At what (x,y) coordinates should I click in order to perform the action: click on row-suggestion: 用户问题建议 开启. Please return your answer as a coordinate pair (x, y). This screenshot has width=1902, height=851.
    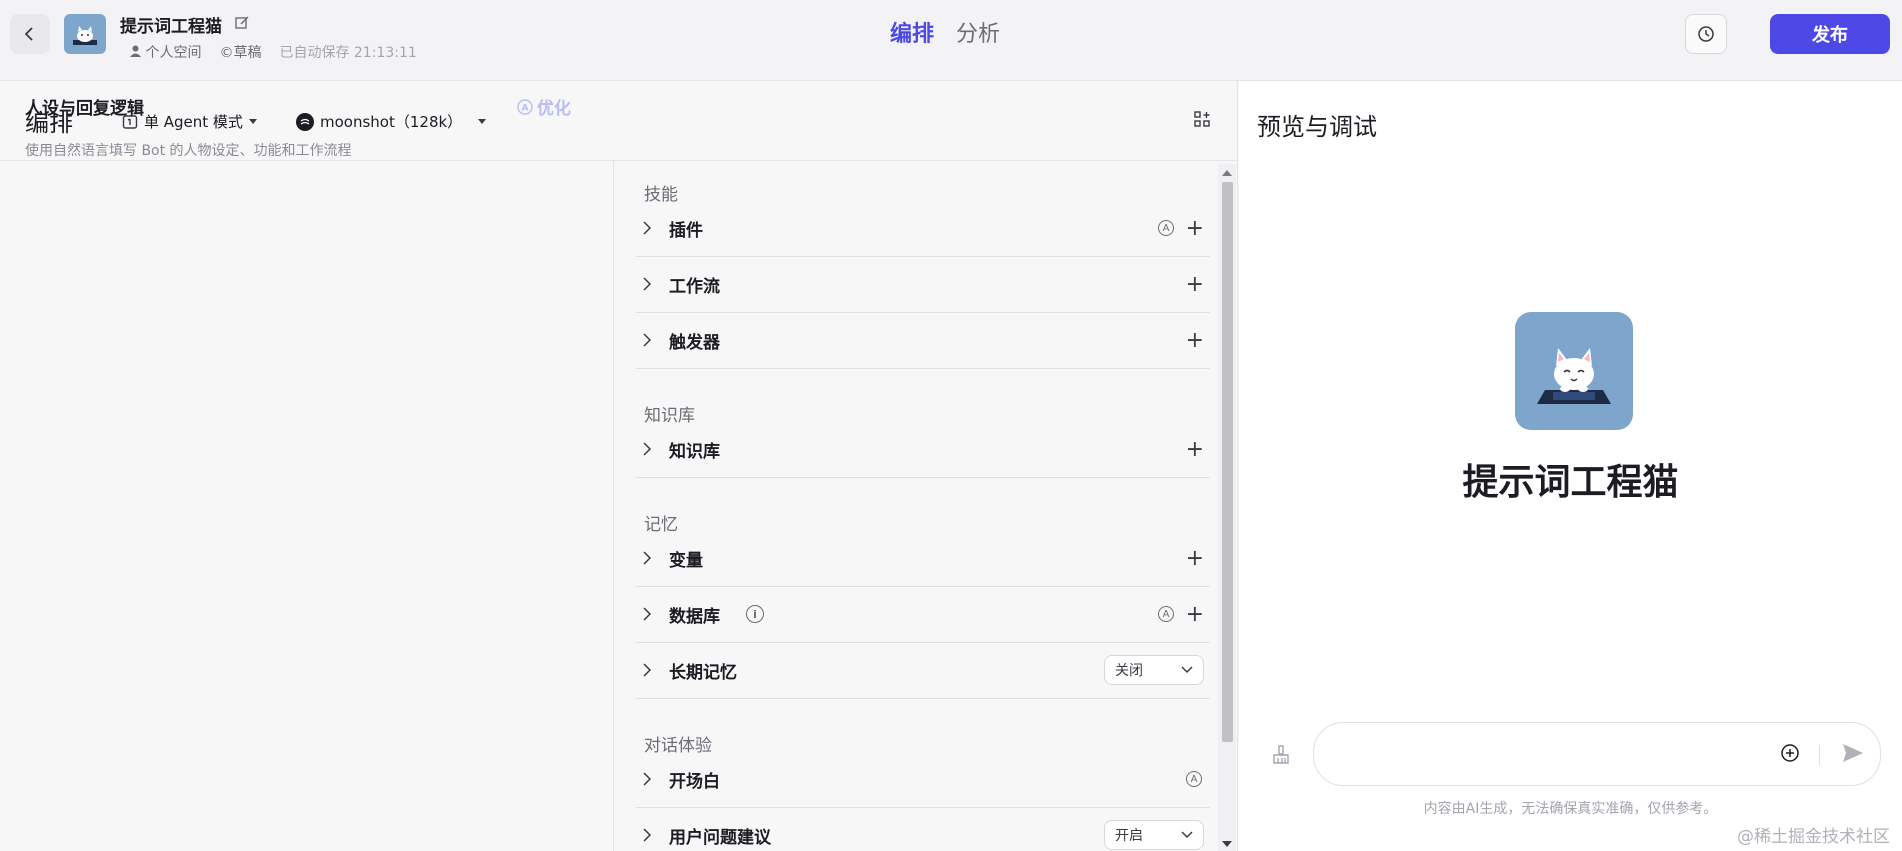
    Looking at the image, I should click on (923, 829).